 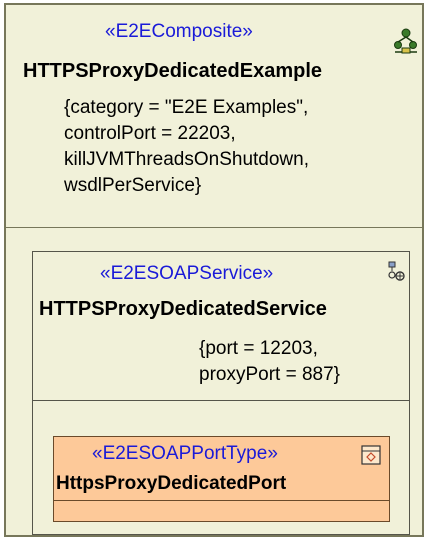 I want to click on service-tag: proxyPort = 887}, so click(x=270, y=374).